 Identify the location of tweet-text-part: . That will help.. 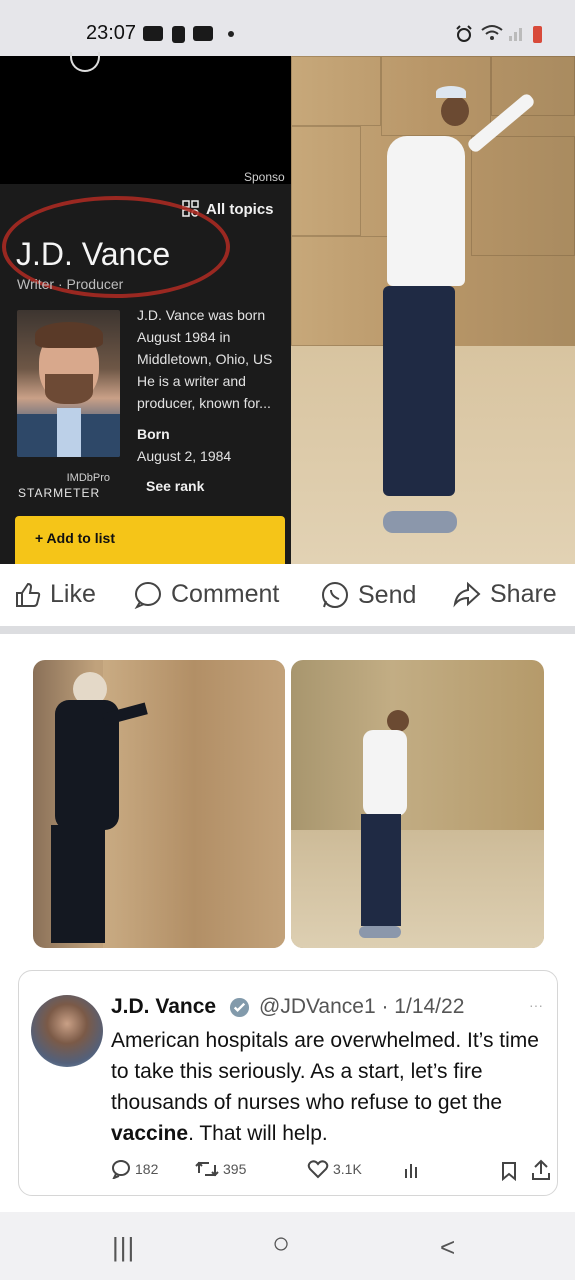
(258, 1133).